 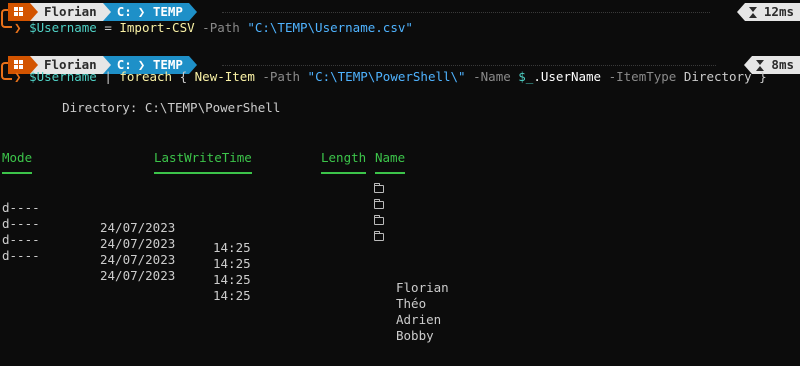 I want to click on hourglass-icon, so click(x=753, y=12).